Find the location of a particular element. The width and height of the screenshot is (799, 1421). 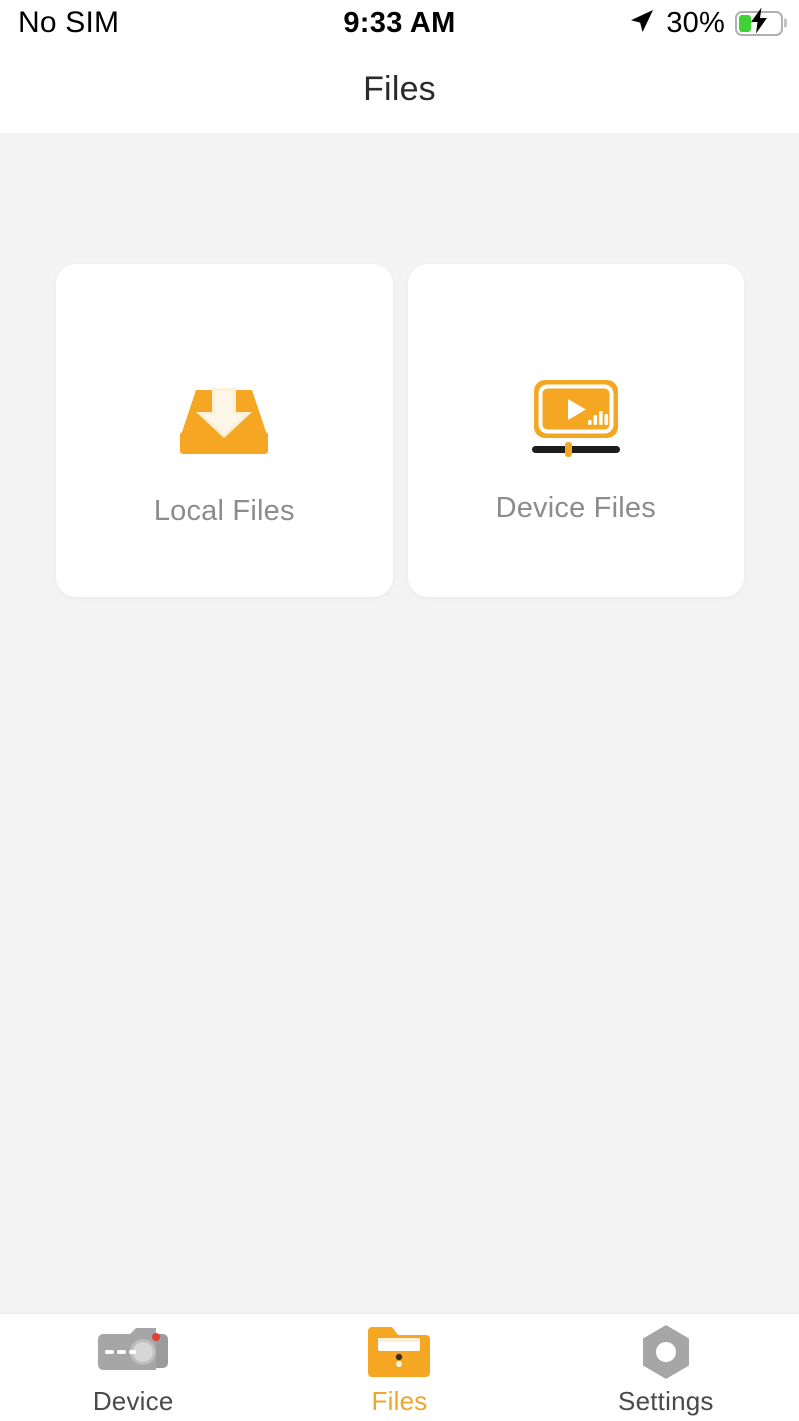

tab-bar: Device Files Settings is located at coordinates (399, 1367).